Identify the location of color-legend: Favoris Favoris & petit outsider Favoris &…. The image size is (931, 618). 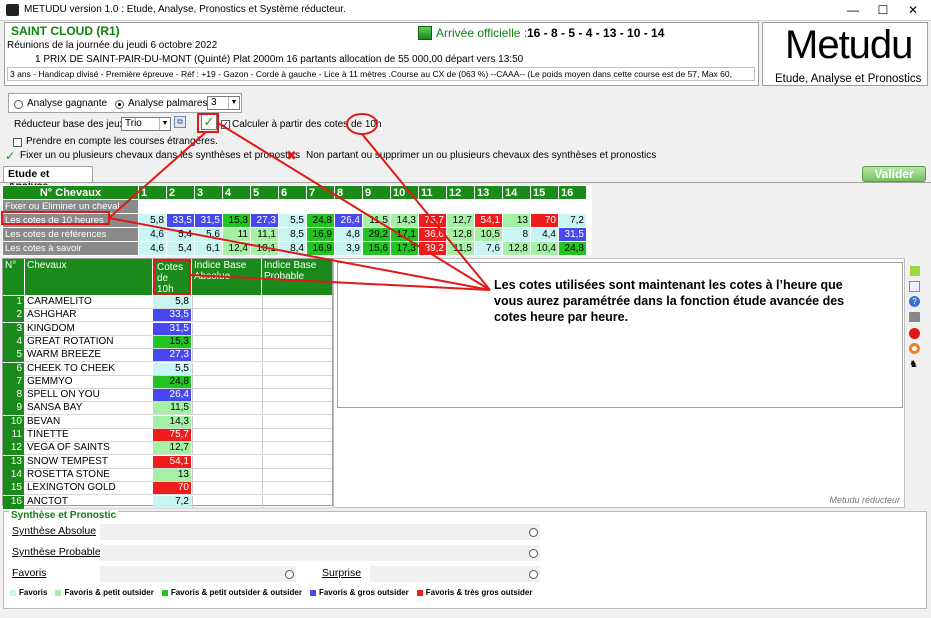
(275, 592).